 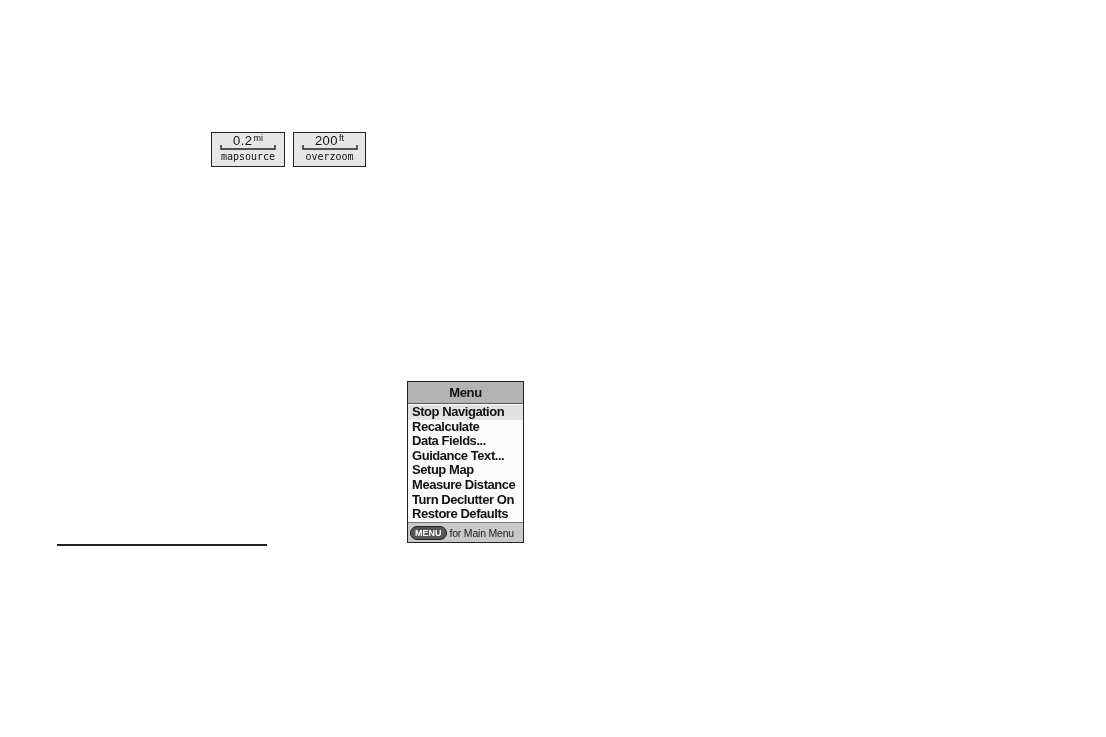 I want to click on footer-hint: for Main Menu, so click(x=481, y=532).